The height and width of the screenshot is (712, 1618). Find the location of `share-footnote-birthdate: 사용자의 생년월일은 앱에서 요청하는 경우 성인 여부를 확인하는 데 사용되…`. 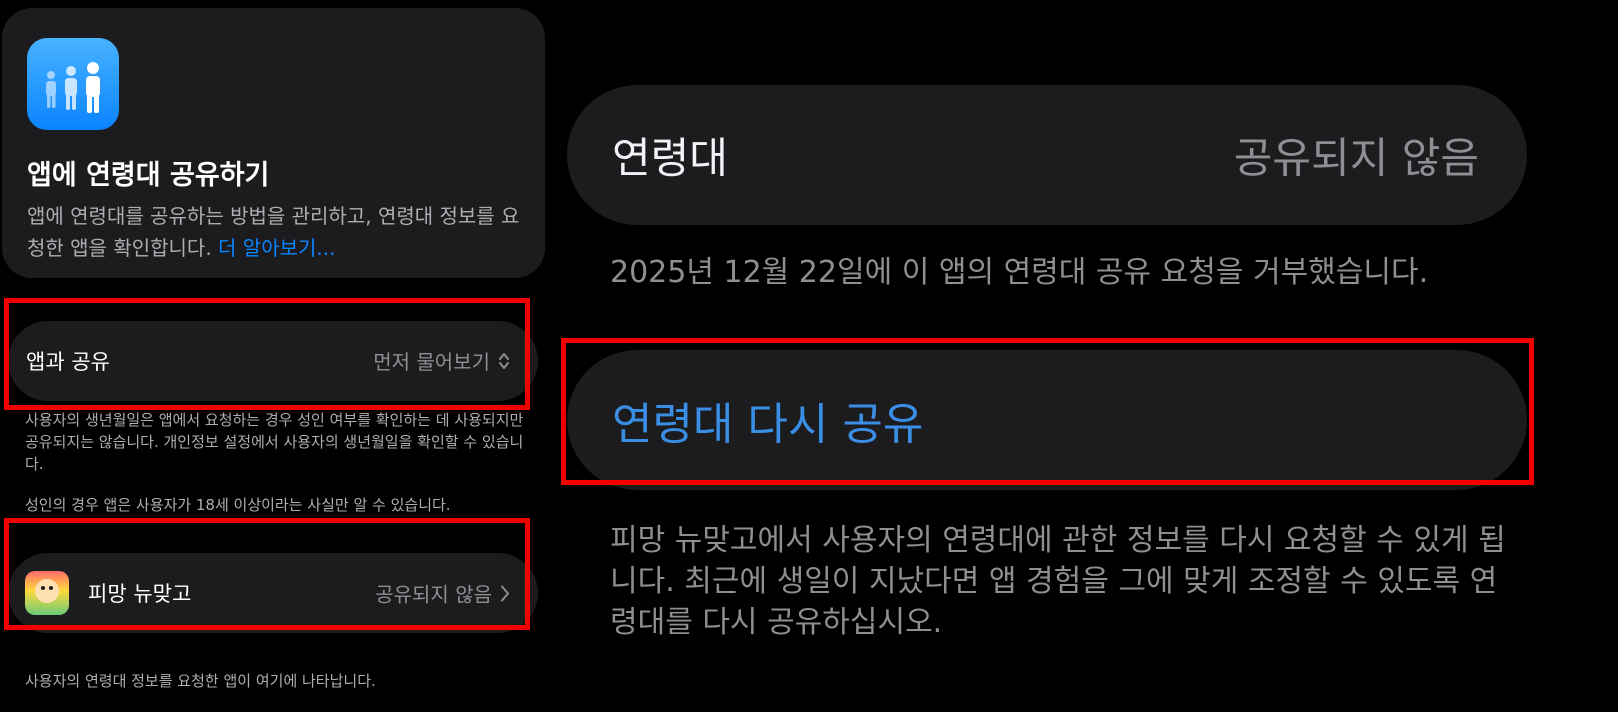

share-footnote-birthdate: 사용자의 생년월일은 앱에서 요청하는 경우 성인 여부를 확인하는 데 사용되… is located at coordinates (274, 442).